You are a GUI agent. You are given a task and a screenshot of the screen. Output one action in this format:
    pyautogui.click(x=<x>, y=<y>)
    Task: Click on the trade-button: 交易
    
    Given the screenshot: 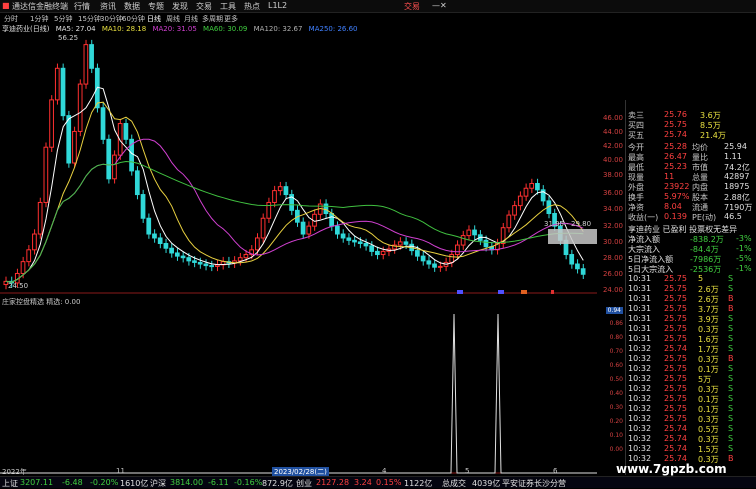 What is the action you would take?
    pyautogui.click(x=412, y=6)
    